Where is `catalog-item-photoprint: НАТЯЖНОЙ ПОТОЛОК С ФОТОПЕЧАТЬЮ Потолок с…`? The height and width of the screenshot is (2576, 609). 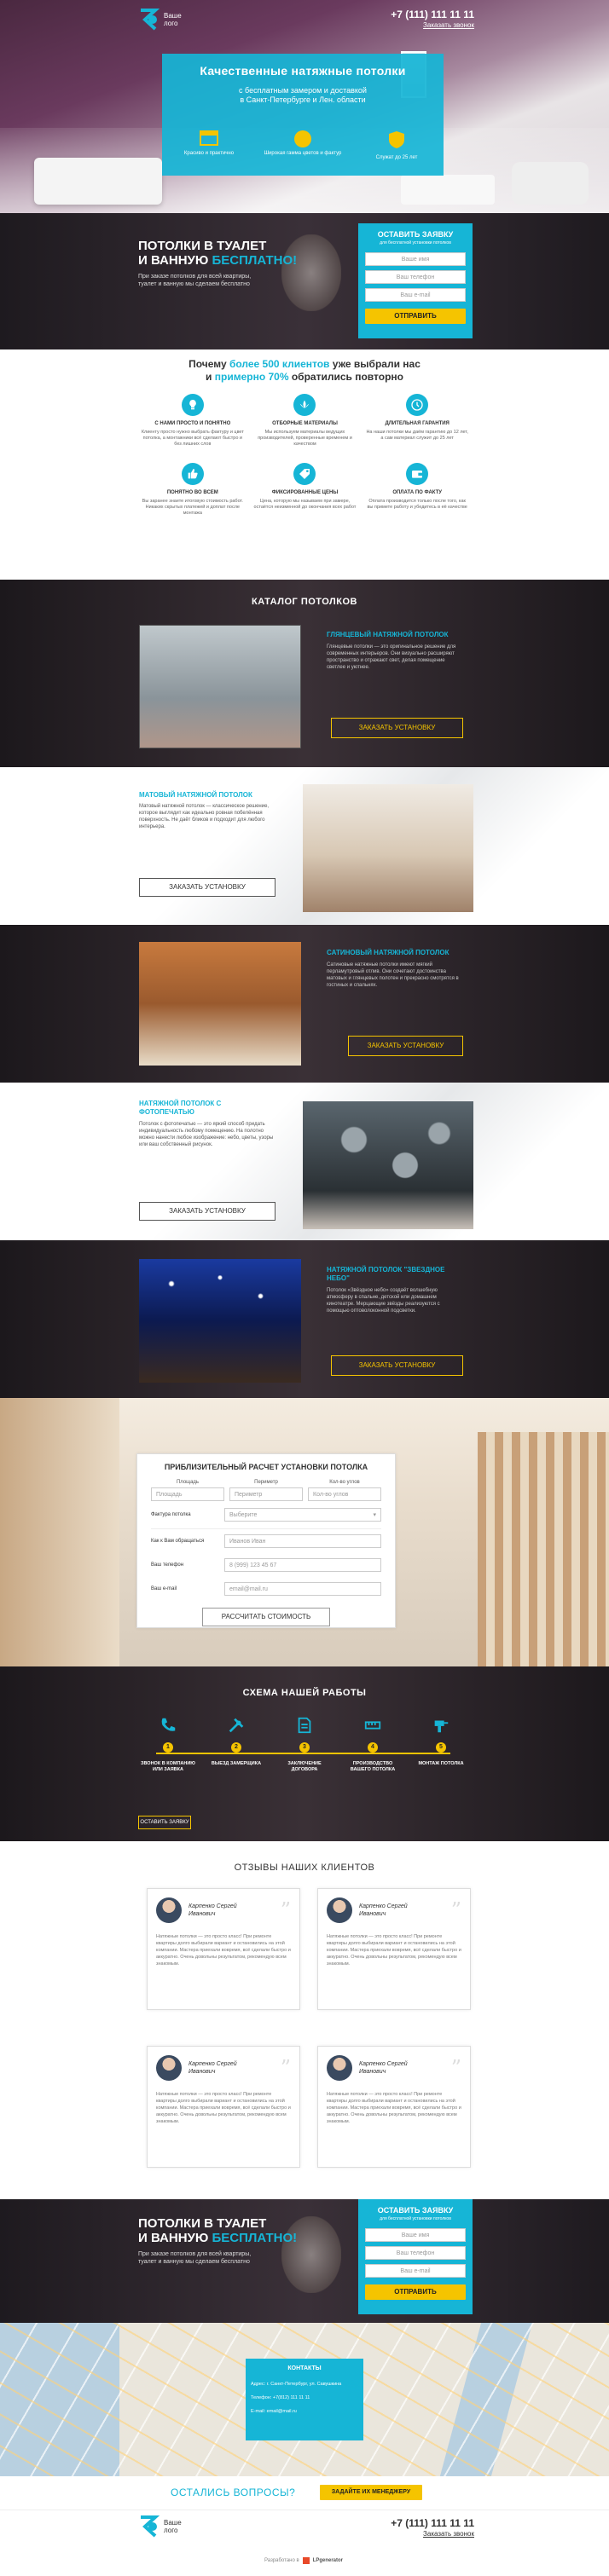
catalog-item-photoprint: НАТЯЖНОЙ ПОТОЛОК С ФОТОПЕЧАТЬЮ Потолок с… is located at coordinates (304, 1161).